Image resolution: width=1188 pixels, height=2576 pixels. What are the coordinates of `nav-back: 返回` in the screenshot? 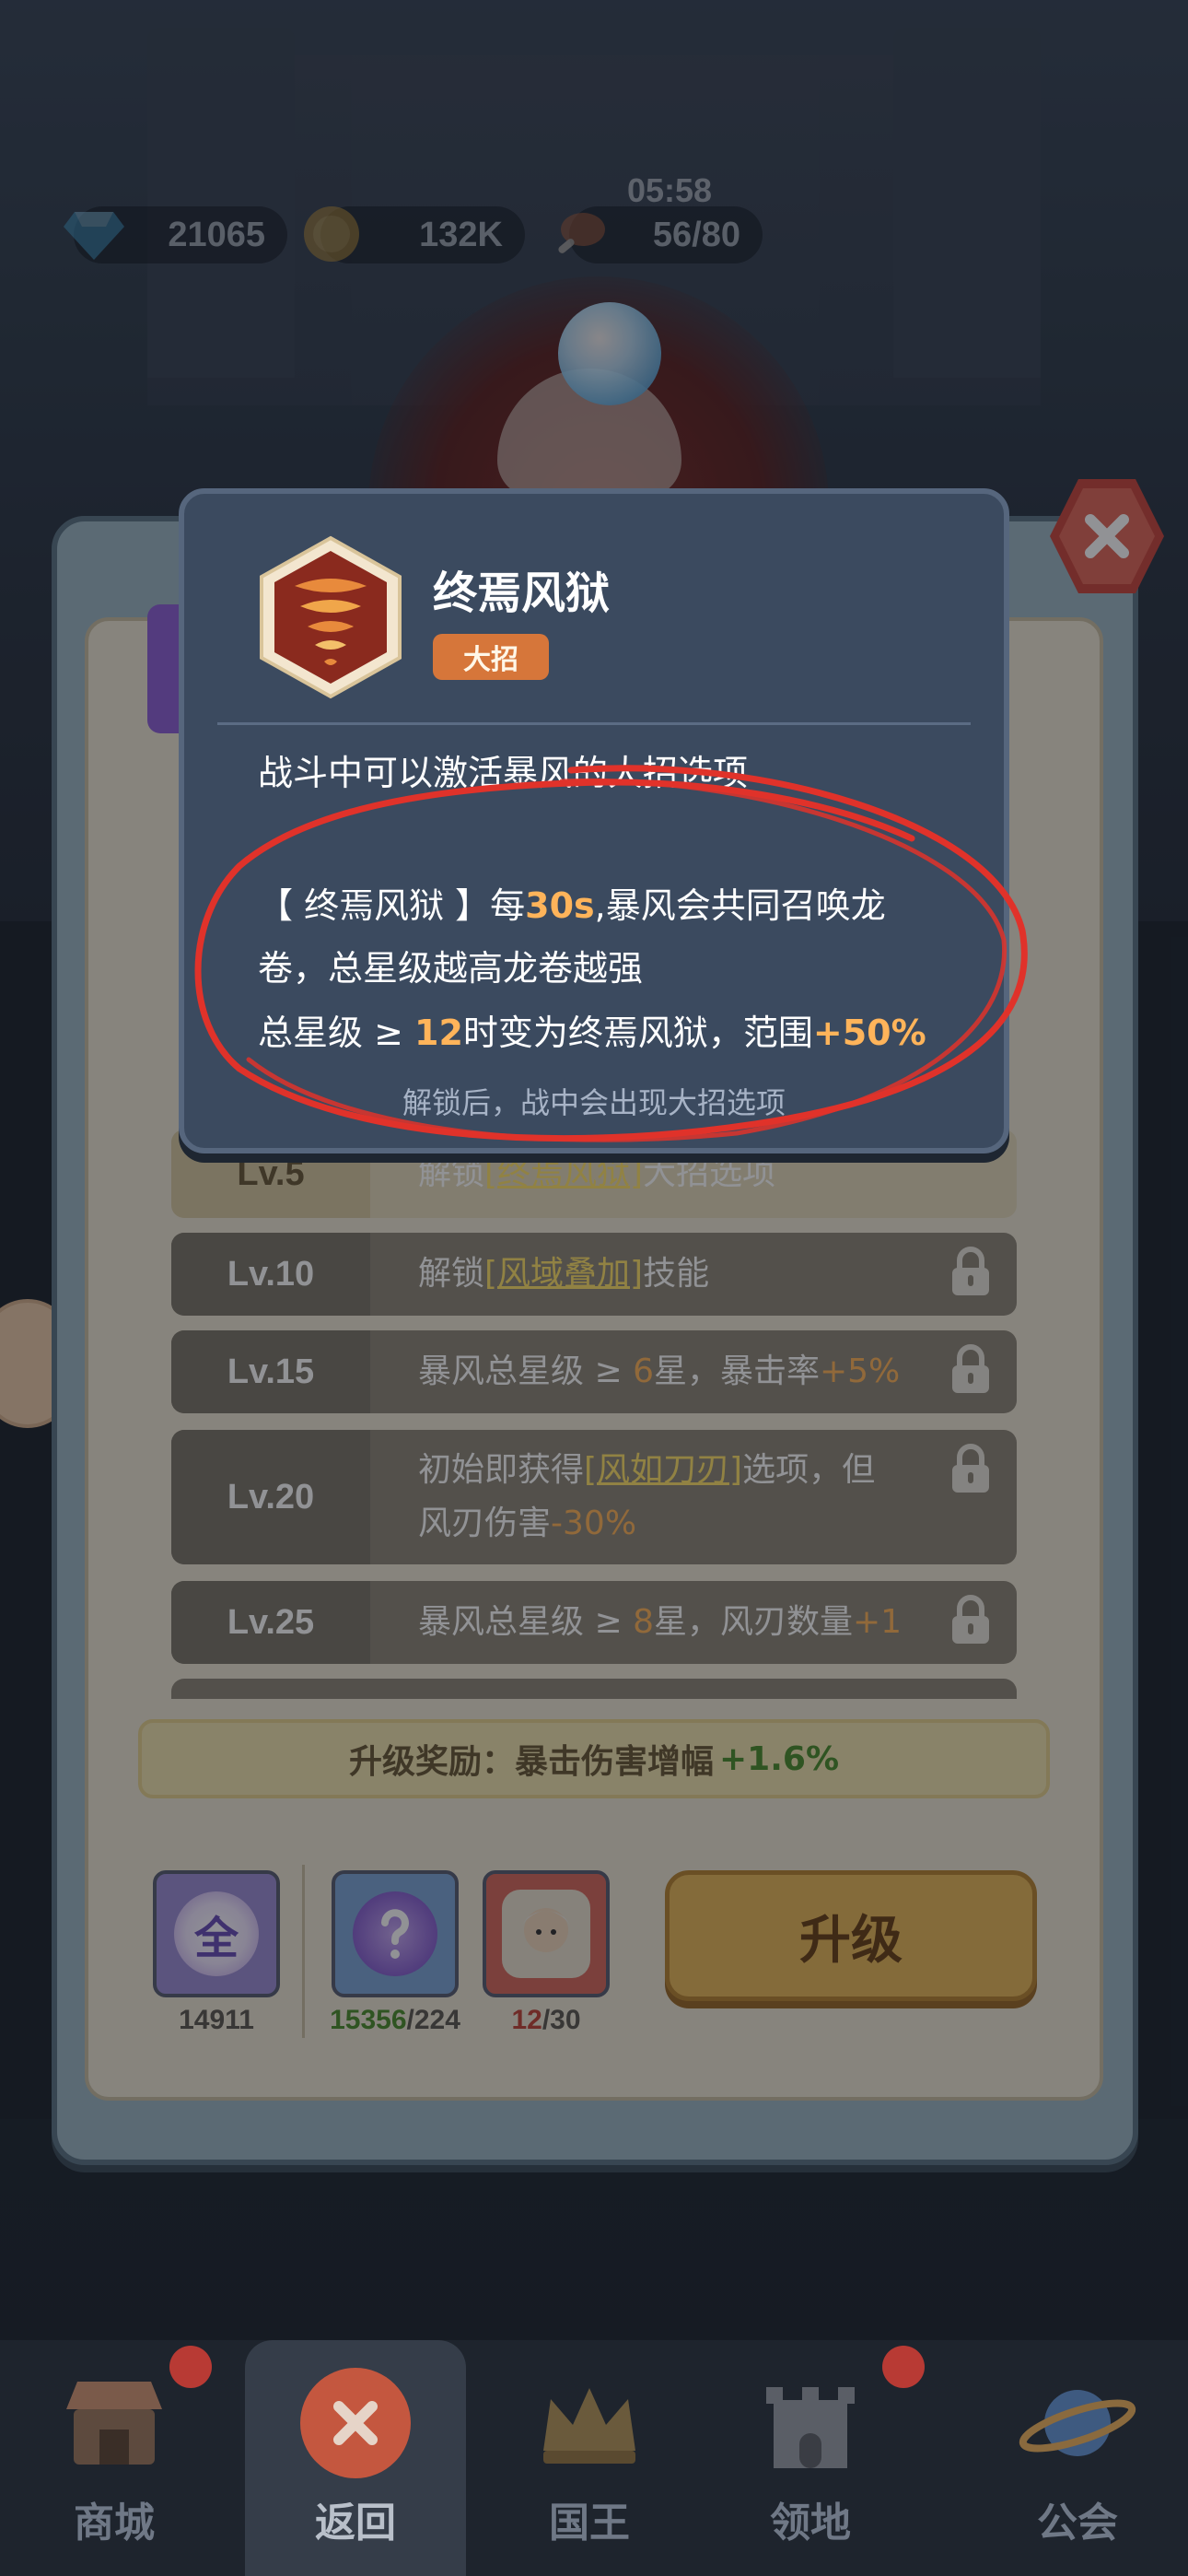 It's located at (355, 2458).